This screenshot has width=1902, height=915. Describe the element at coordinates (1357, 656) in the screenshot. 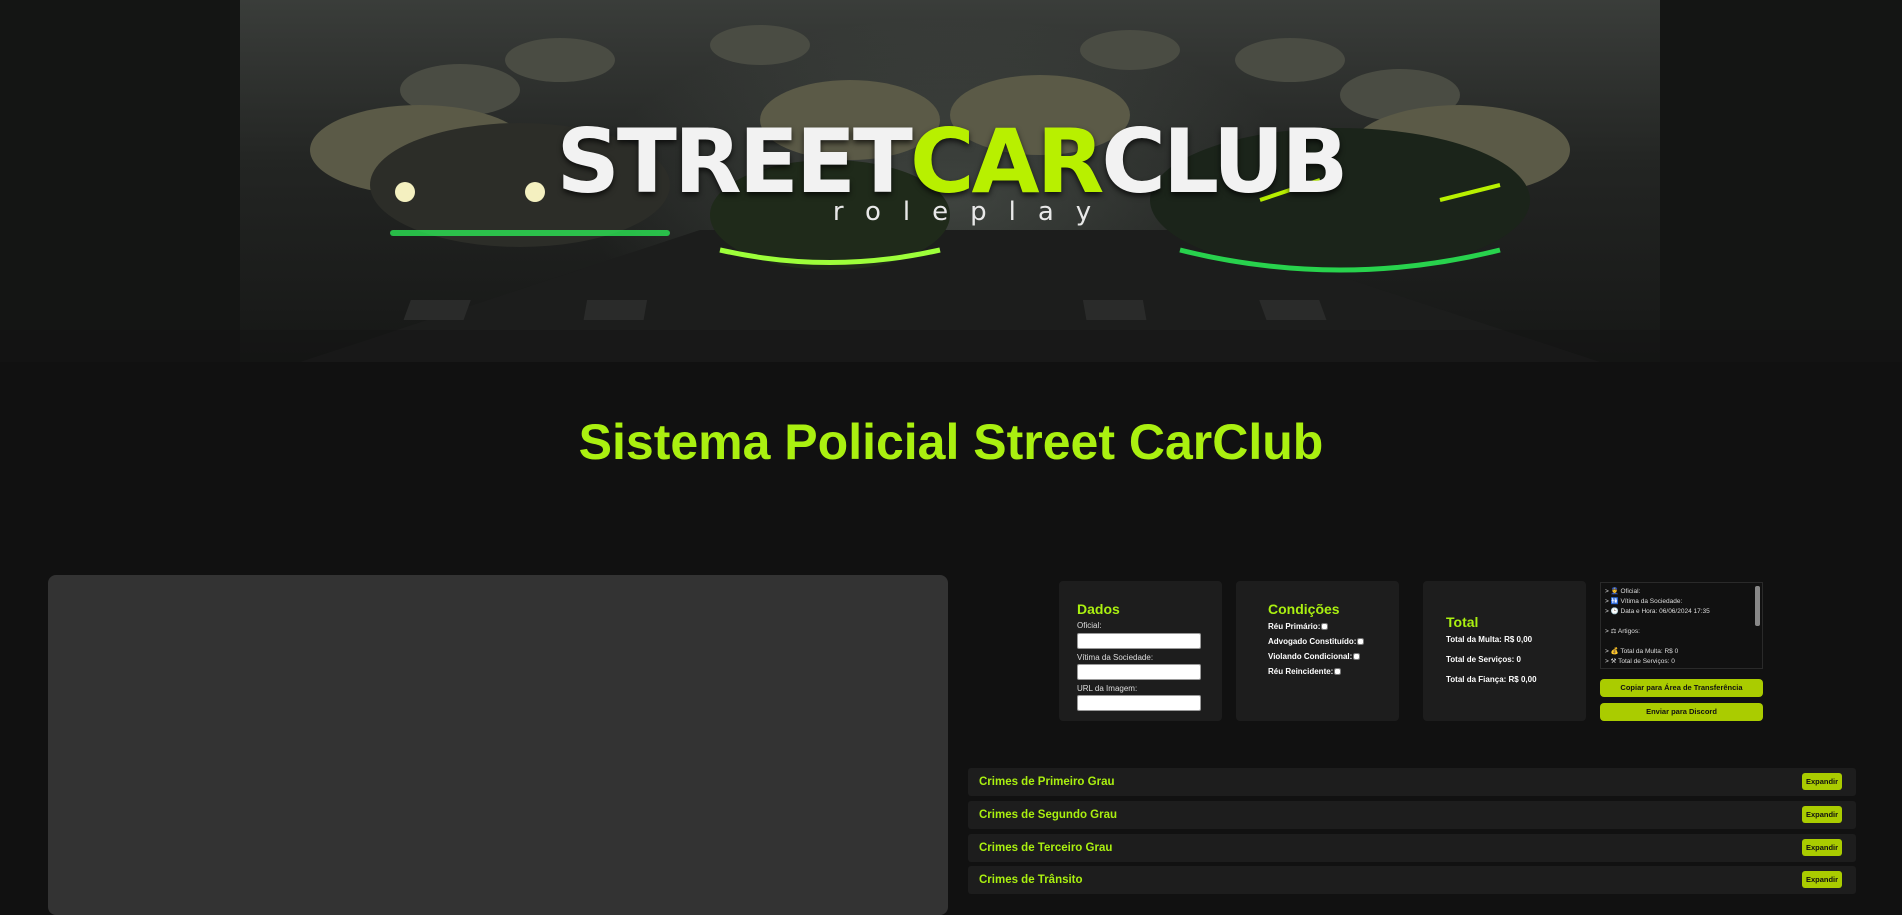

I see `condicional-checkbox` at that location.